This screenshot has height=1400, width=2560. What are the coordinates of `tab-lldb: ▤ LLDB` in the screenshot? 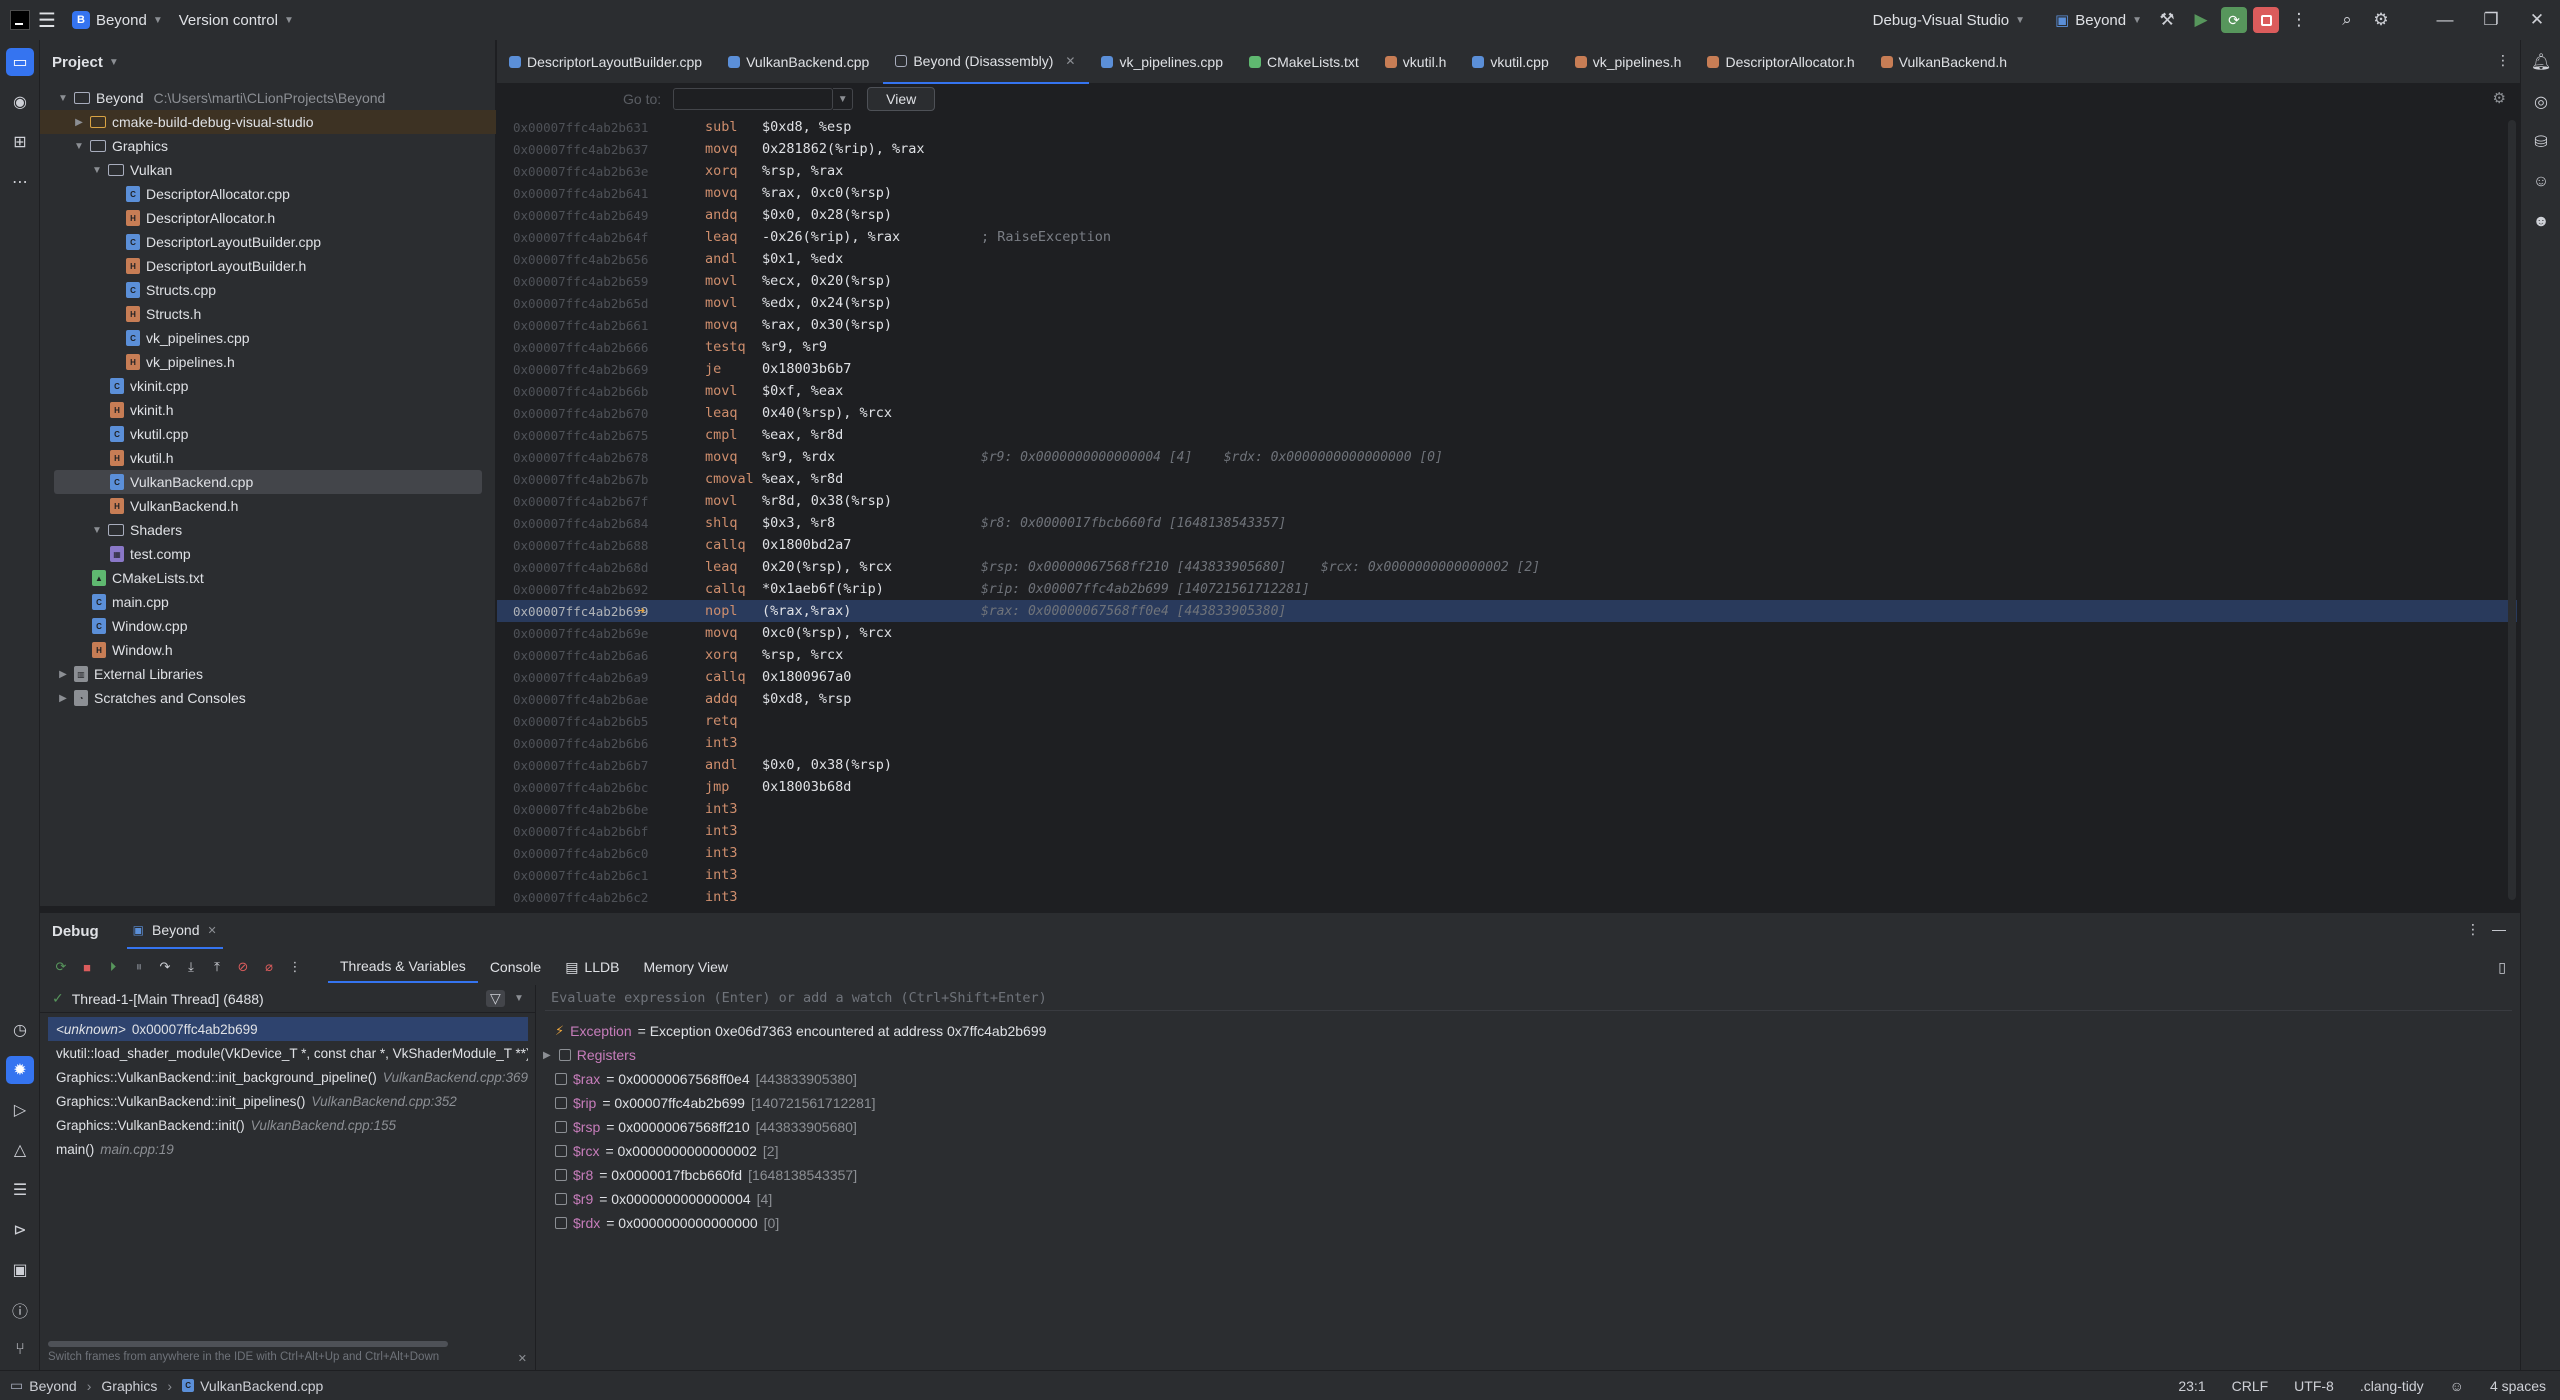 It's located at (592, 967).